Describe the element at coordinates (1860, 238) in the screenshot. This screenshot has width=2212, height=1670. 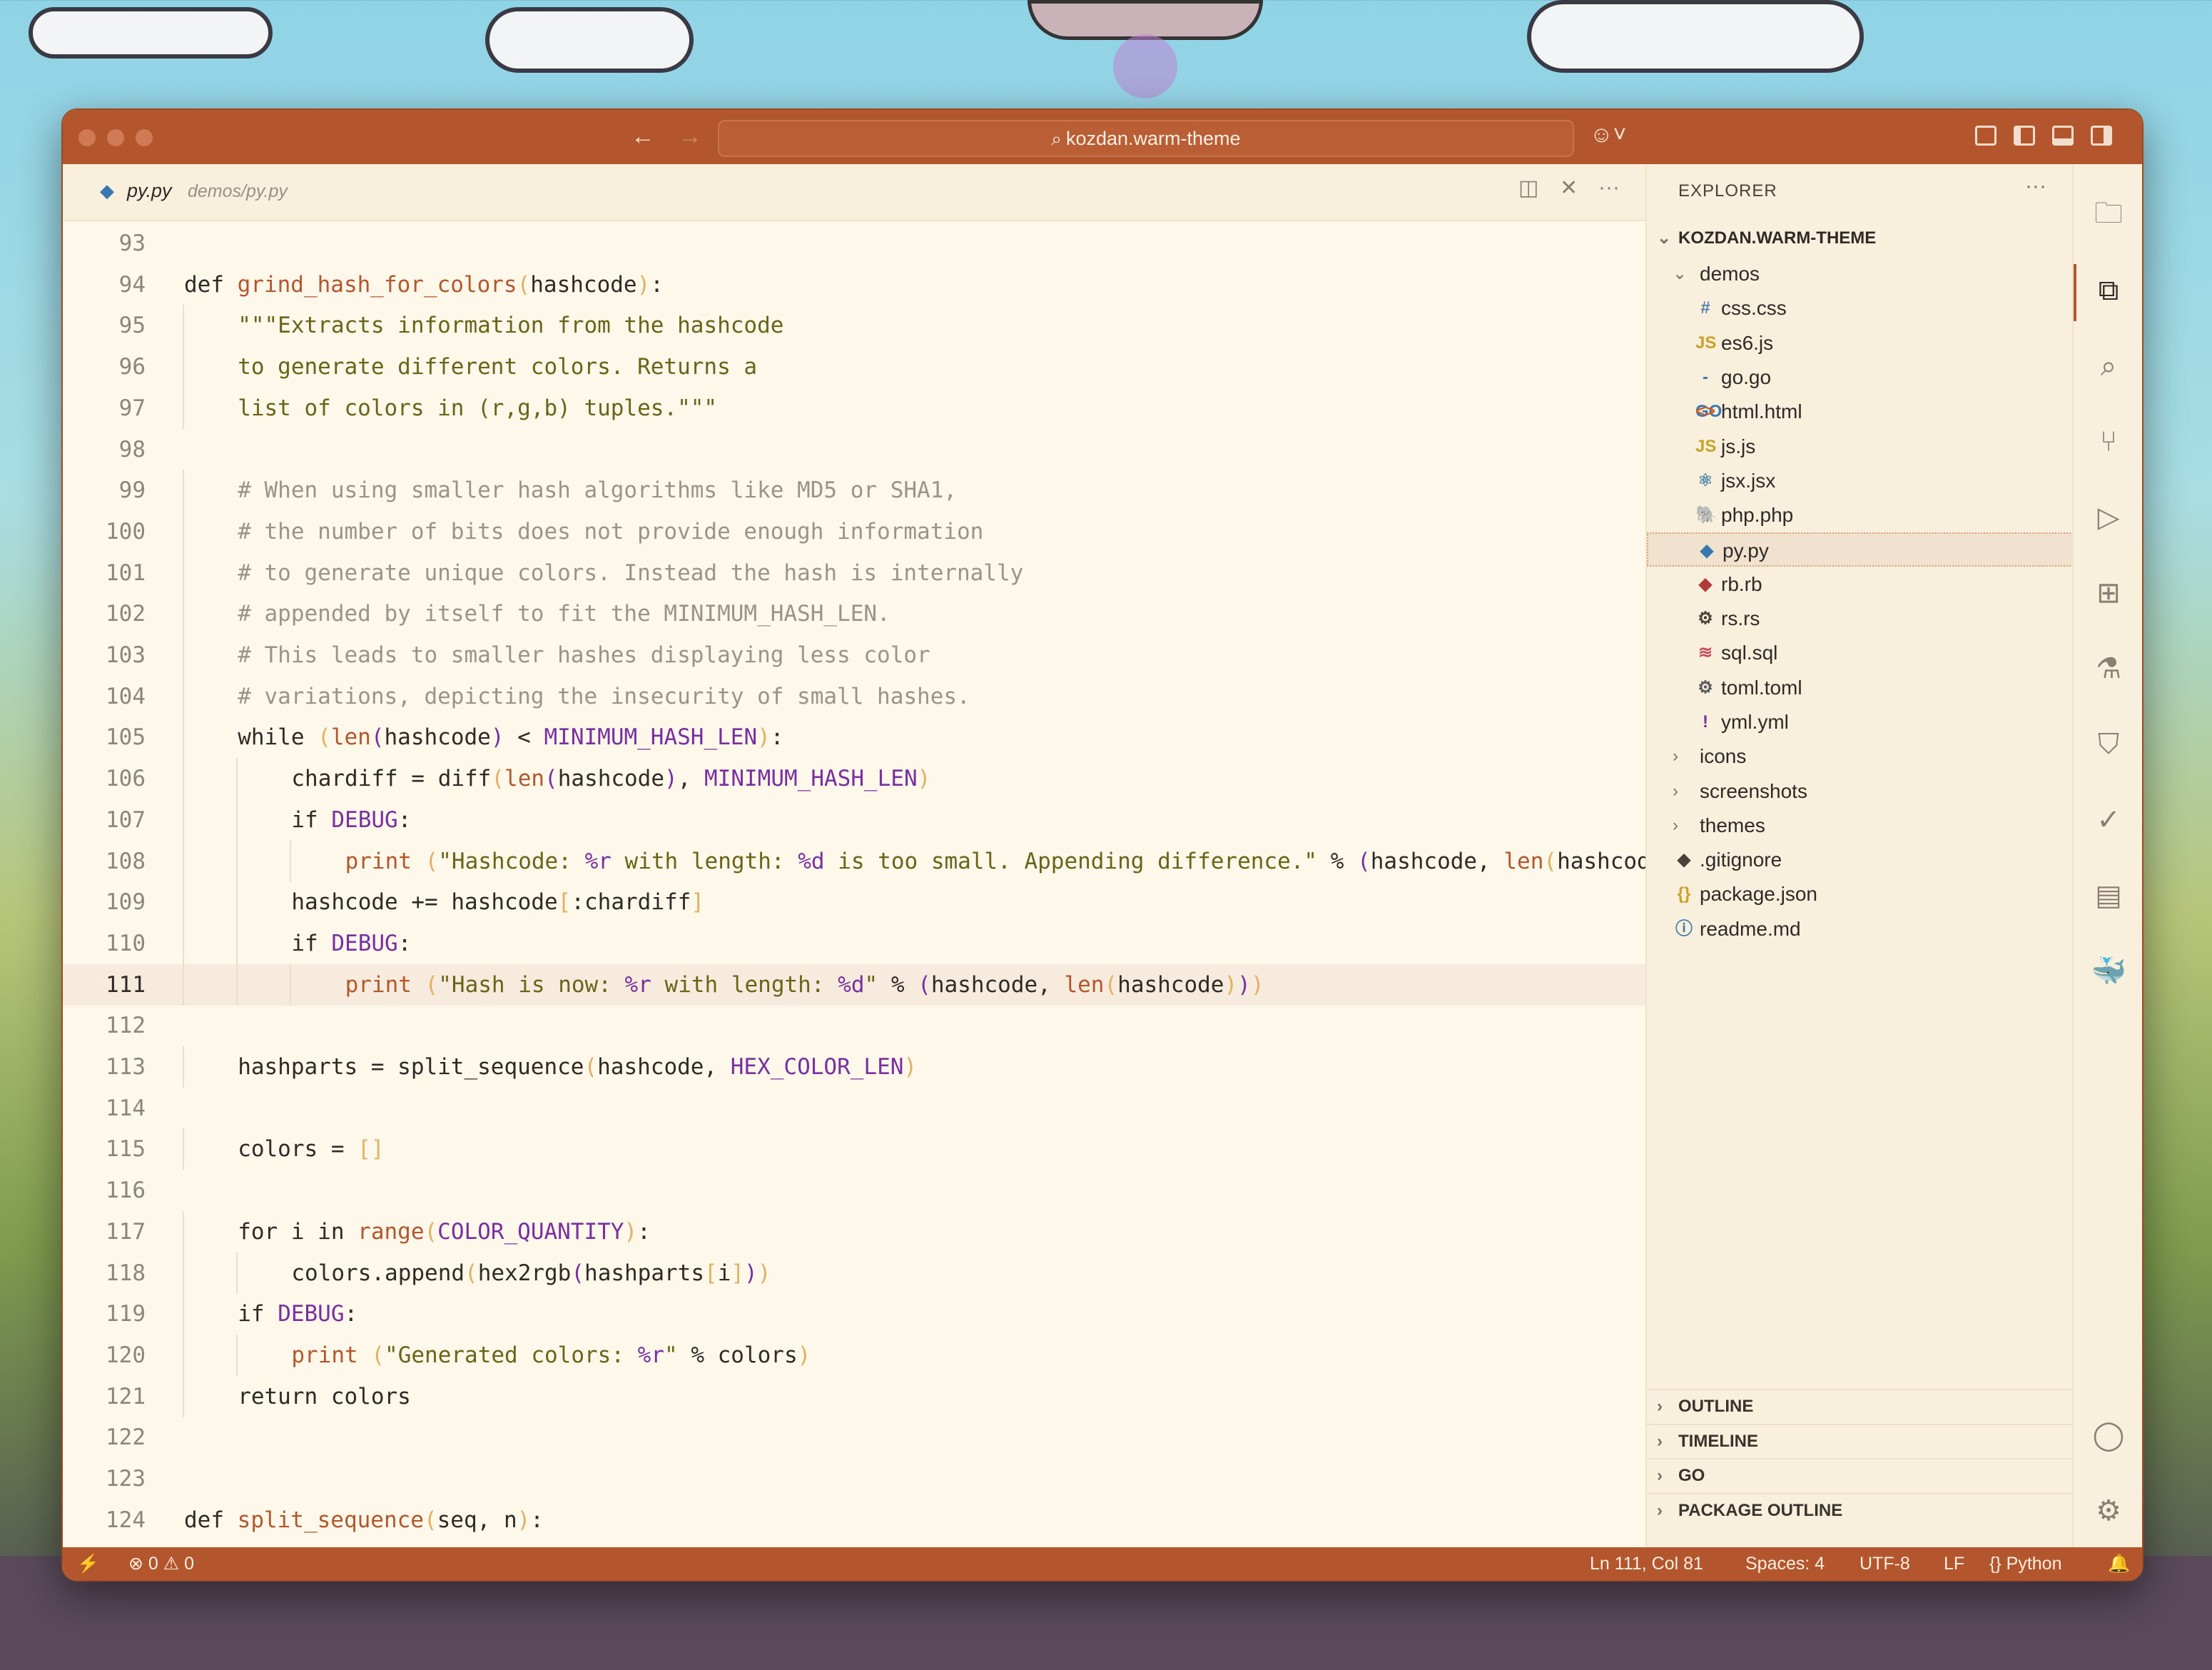
I see `workspace-root: ⌄ KOZDAN.WARM-THEME` at that location.